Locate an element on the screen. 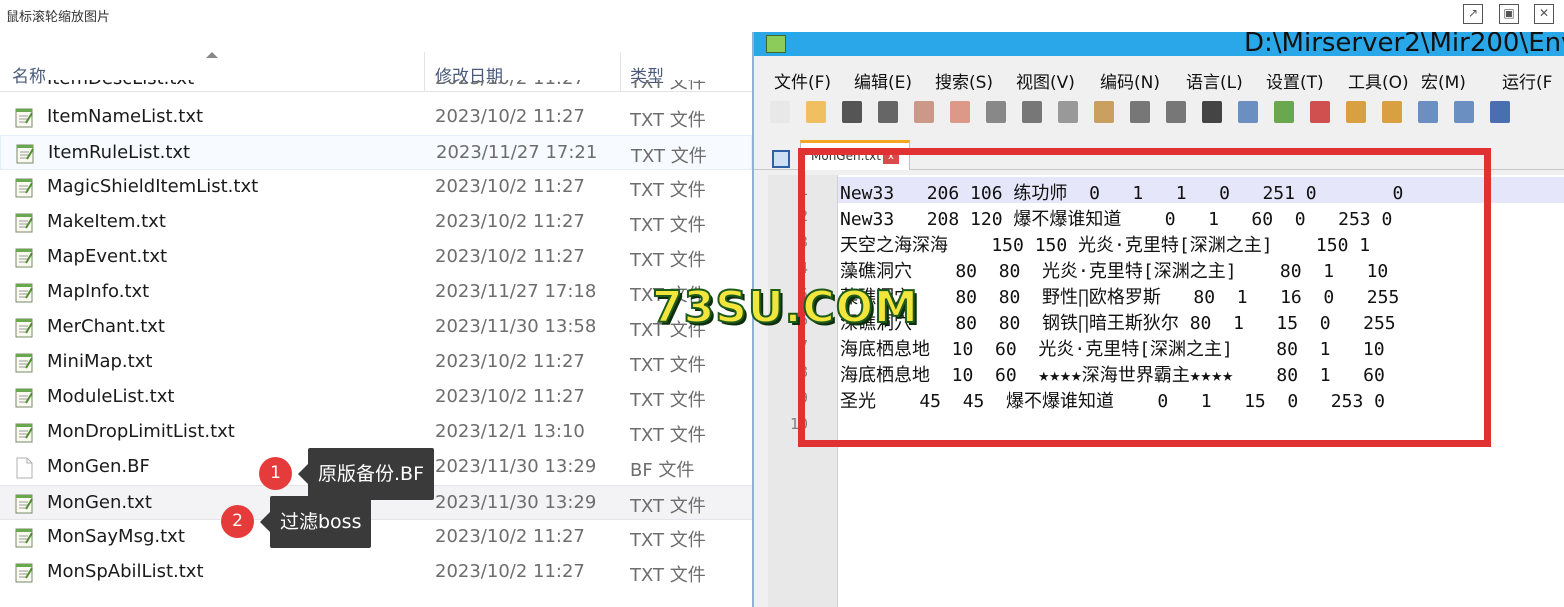 The image size is (1564, 607). file-name: MonDropLimitList.txt is located at coordinates (141, 431).